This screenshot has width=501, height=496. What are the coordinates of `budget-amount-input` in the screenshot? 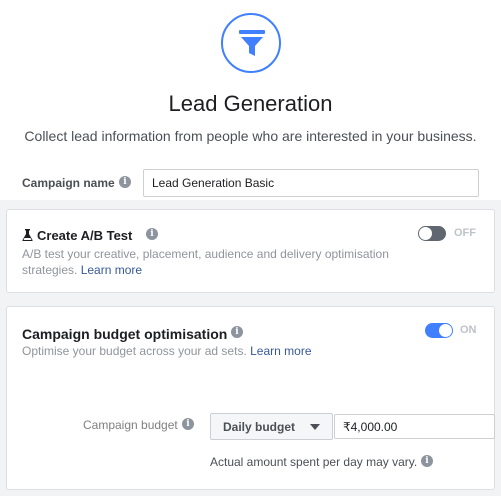 It's located at (414, 426).